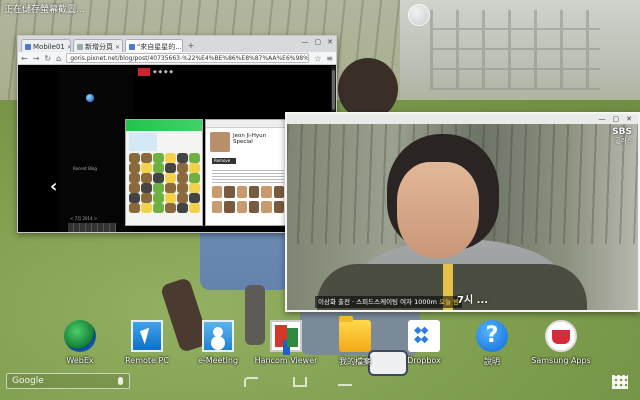 This screenshot has width=640, height=400. I want to click on forward-icon: →, so click(36, 58).